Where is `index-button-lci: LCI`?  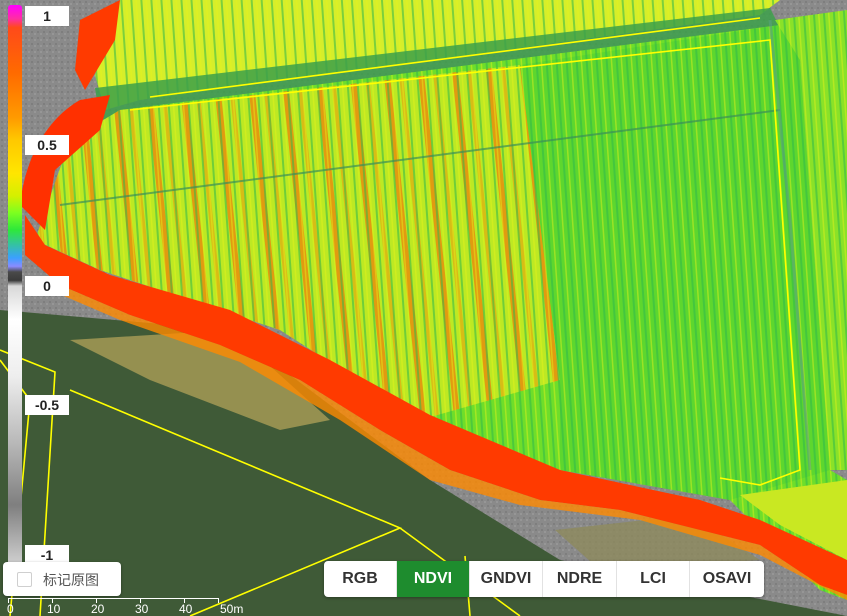 index-button-lci: LCI is located at coordinates (653, 579).